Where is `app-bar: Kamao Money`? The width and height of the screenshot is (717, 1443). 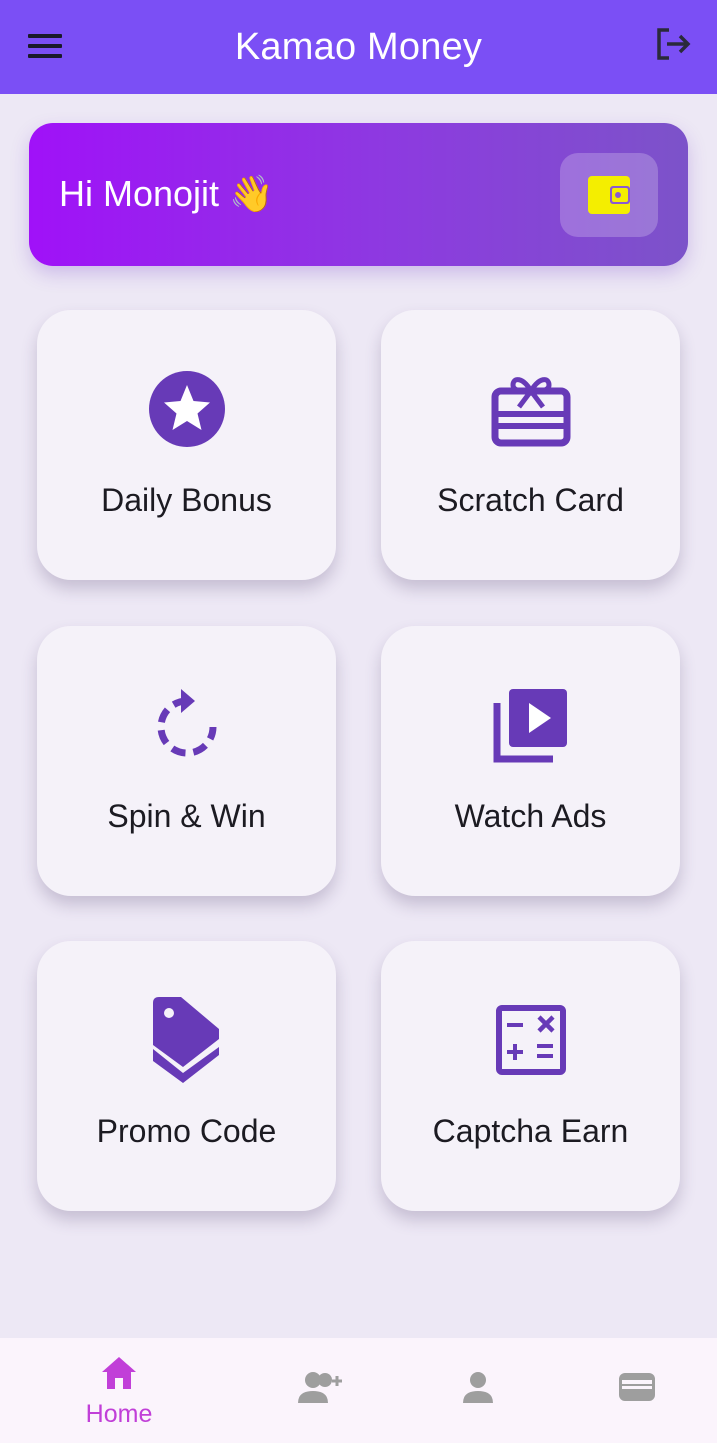 app-bar: Kamao Money is located at coordinates (358, 47).